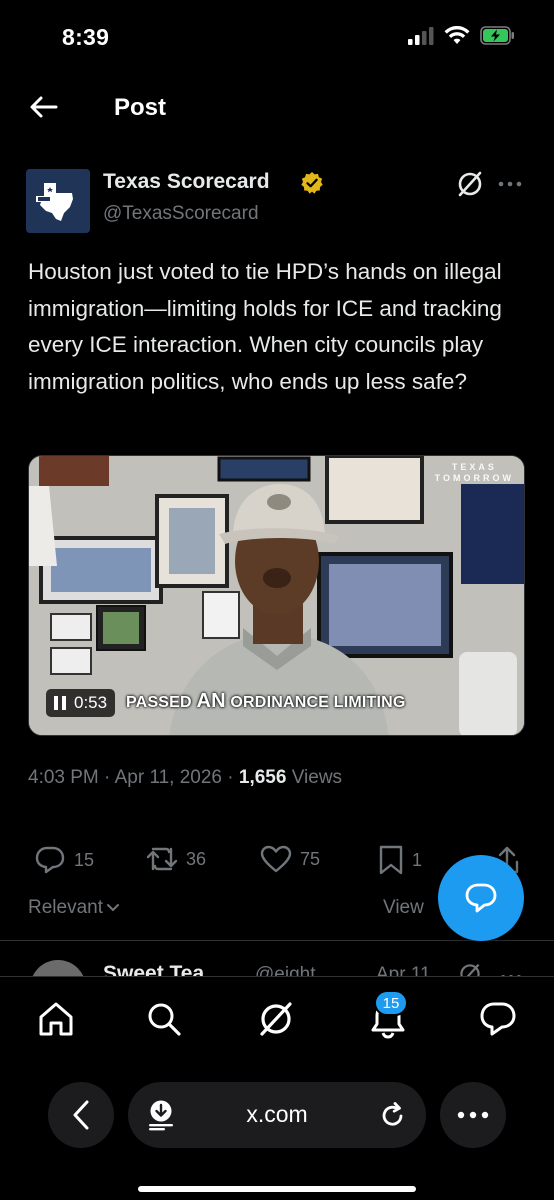 This screenshot has height=1200, width=554. I want to click on bookmark-button: 1, so click(400, 860).